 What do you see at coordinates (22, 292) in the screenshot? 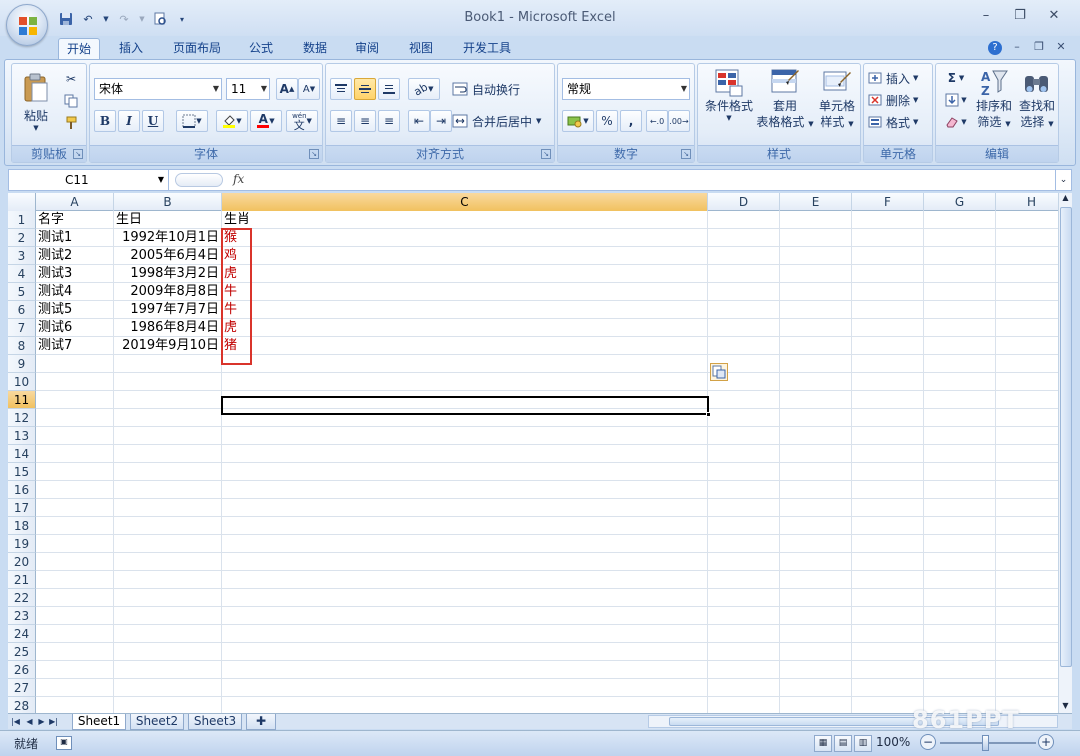
I see `row-header: 5` at bounding box center [22, 292].